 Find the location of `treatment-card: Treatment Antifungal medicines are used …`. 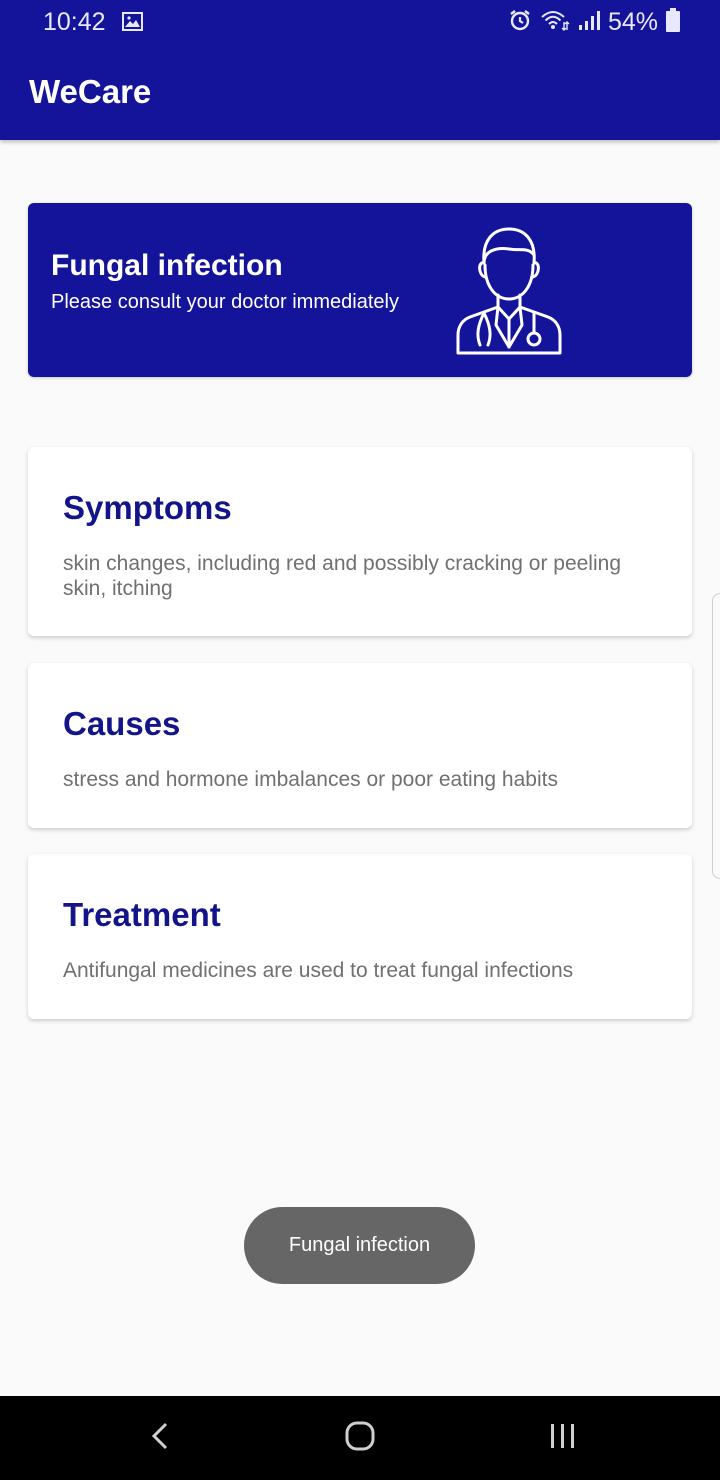

treatment-card: Treatment Antifungal medicines are used … is located at coordinates (360, 936).